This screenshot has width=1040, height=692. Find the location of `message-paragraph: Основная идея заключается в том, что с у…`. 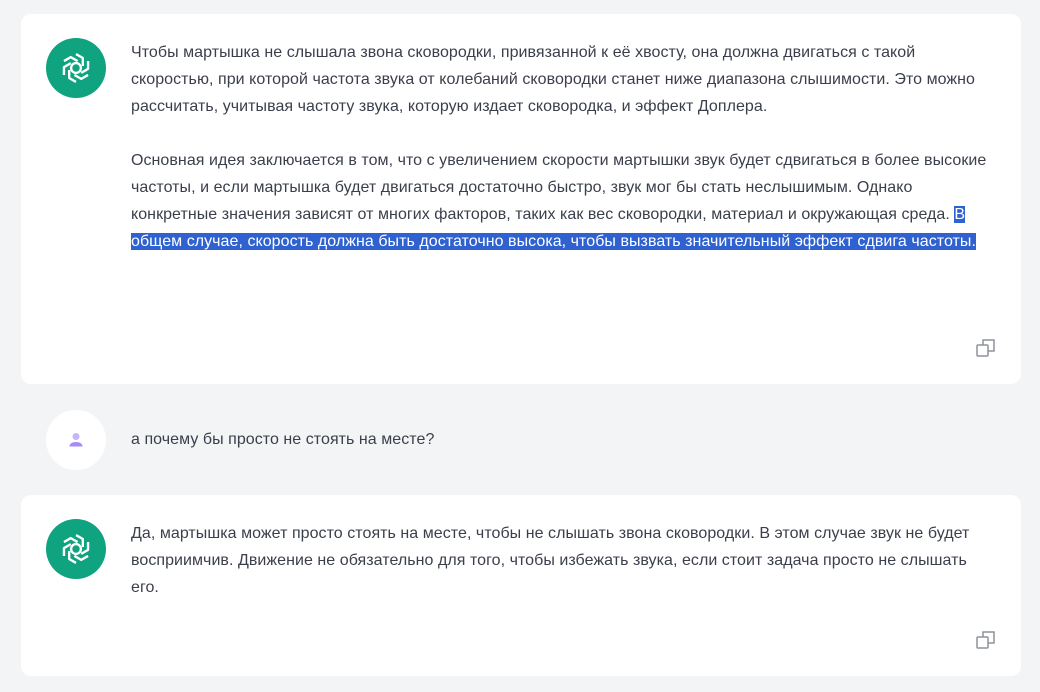

message-paragraph: Основная идея заключается в том, что с у… is located at coordinates (561, 201).